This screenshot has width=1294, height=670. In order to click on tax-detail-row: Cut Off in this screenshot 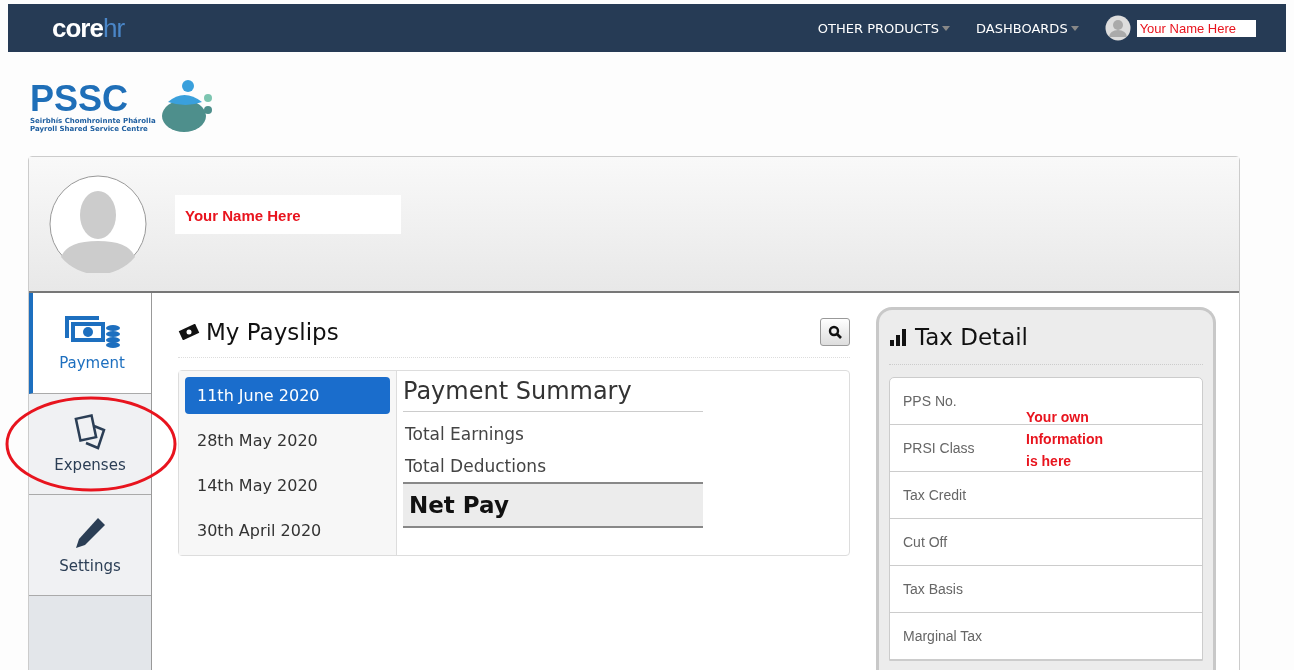, I will do `click(1046, 542)`.